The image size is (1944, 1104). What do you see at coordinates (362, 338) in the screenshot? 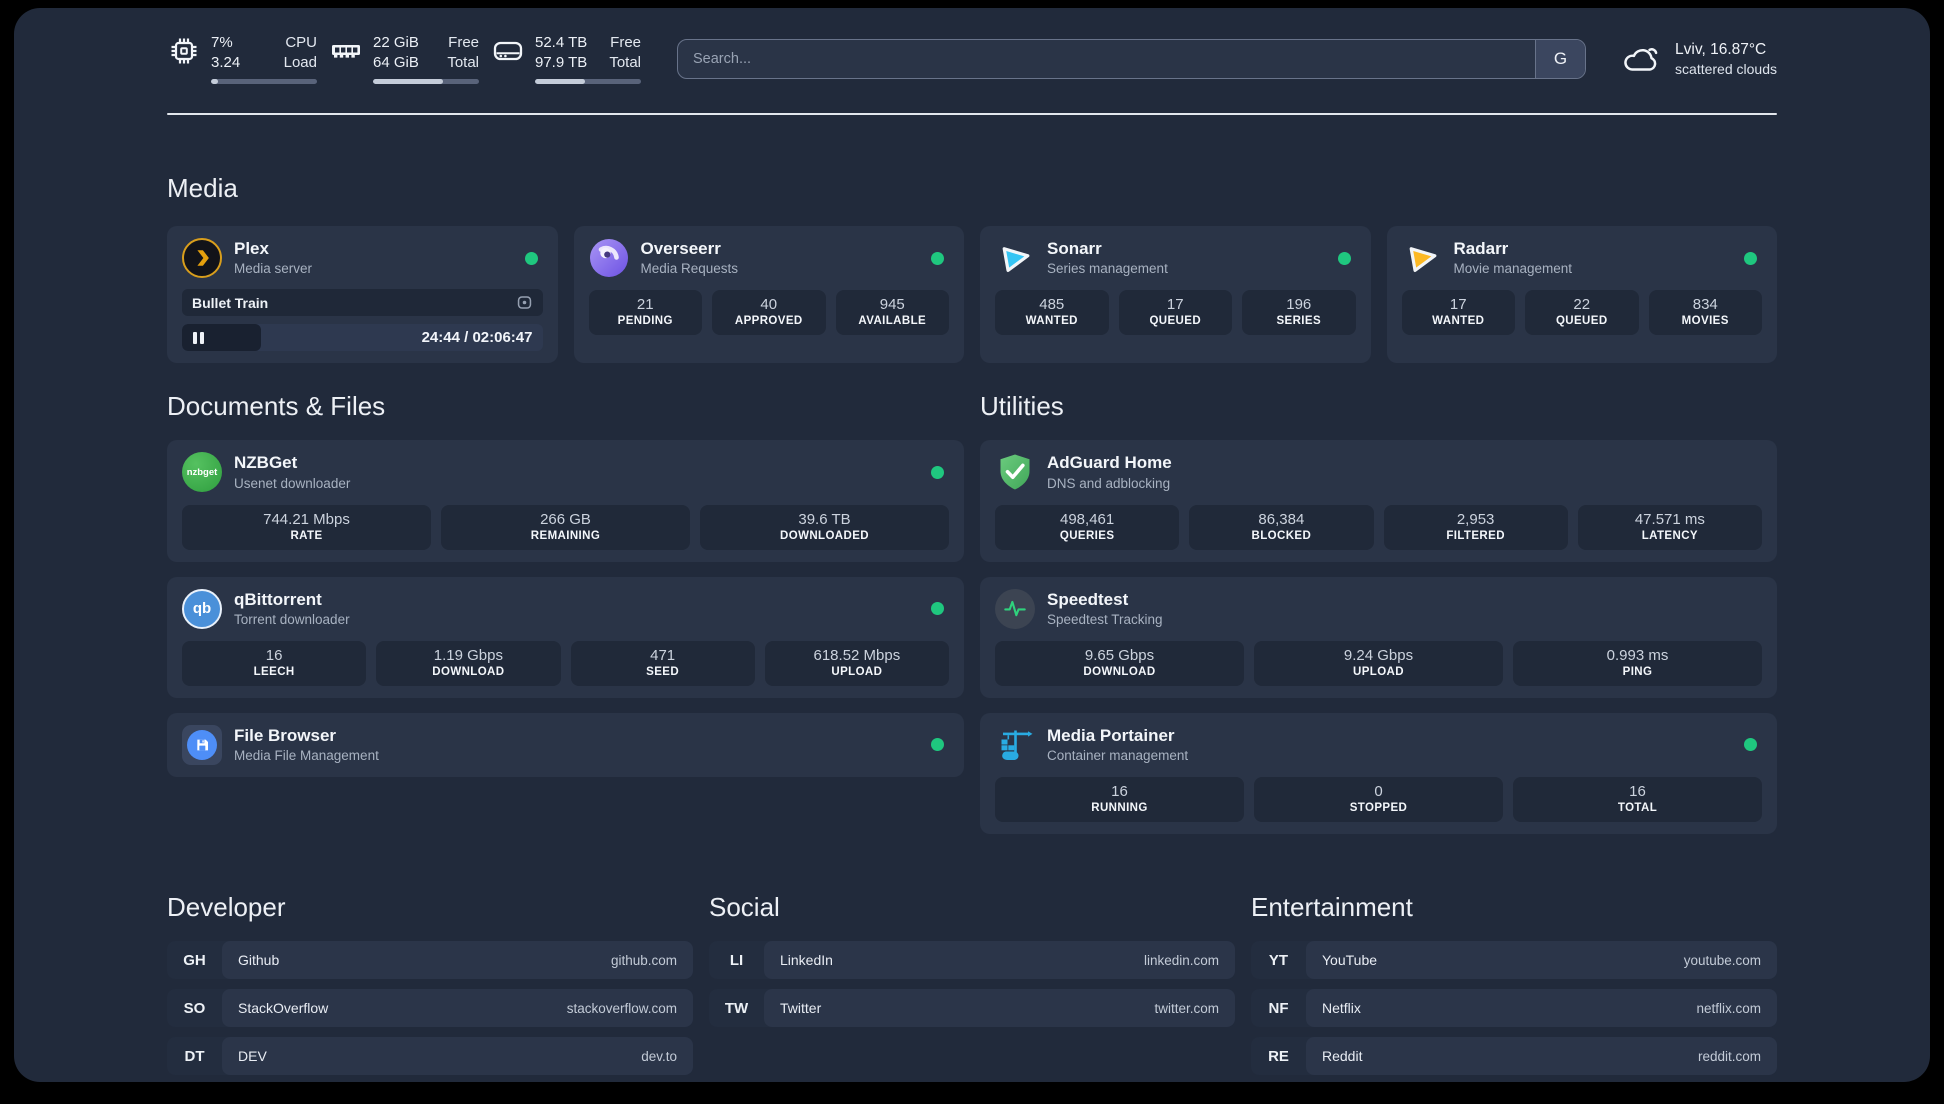
I see `playback-progress-bar: 24:44 / 02:06:47` at bounding box center [362, 338].